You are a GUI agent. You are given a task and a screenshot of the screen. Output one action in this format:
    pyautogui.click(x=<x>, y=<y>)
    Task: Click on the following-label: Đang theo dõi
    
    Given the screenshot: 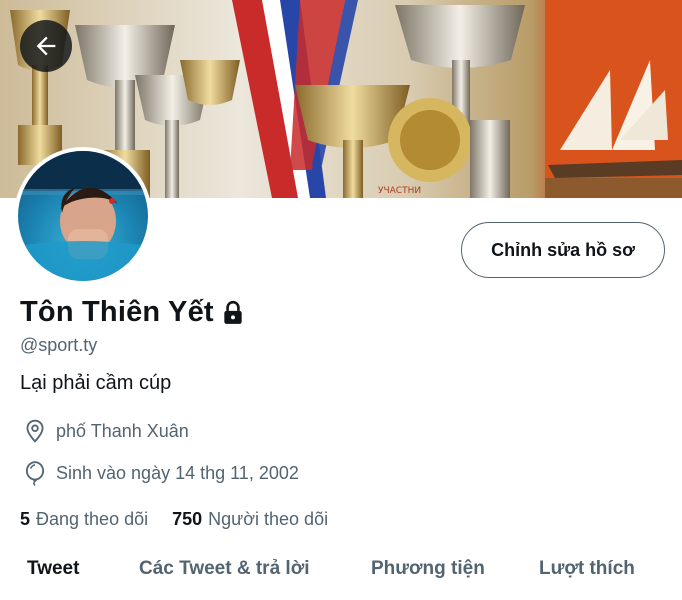 What is the action you would take?
    pyautogui.click(x=92, y=519)
    